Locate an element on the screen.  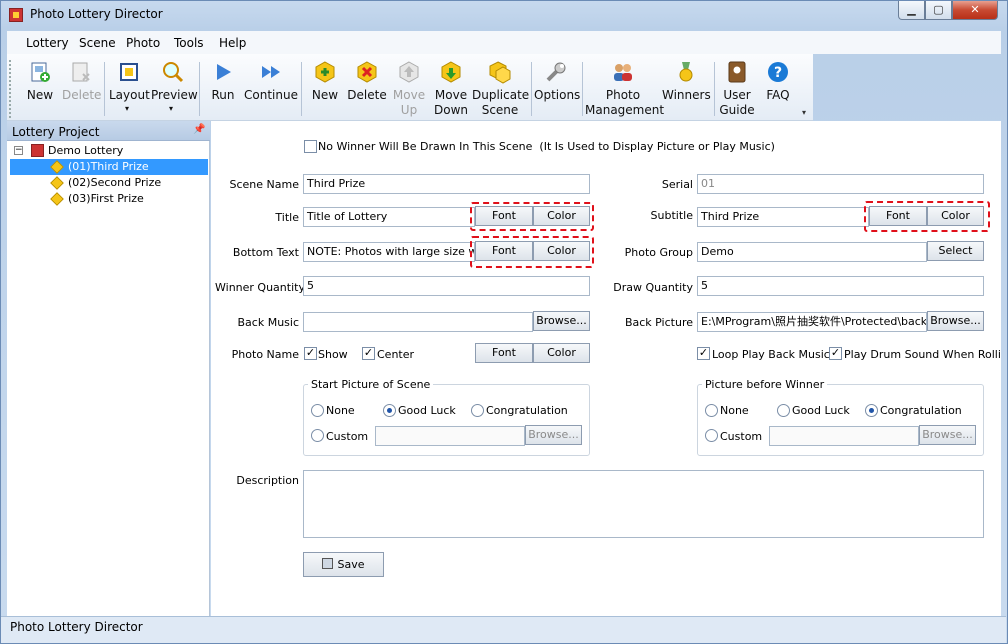
duplicate-scene-button: Duplicate Scene is located at coordinates (500, 87).